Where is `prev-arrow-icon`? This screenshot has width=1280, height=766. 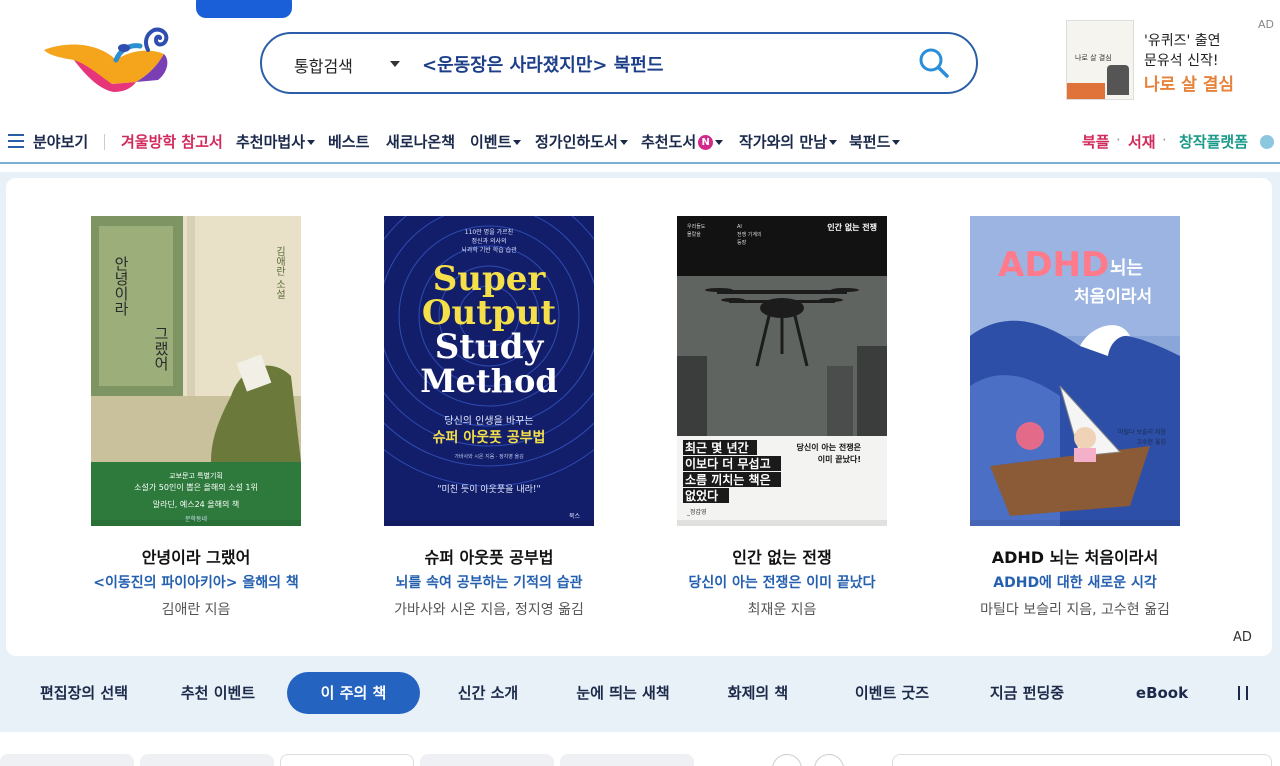
prev-arrow-icon is located at coordinates (787, 760).